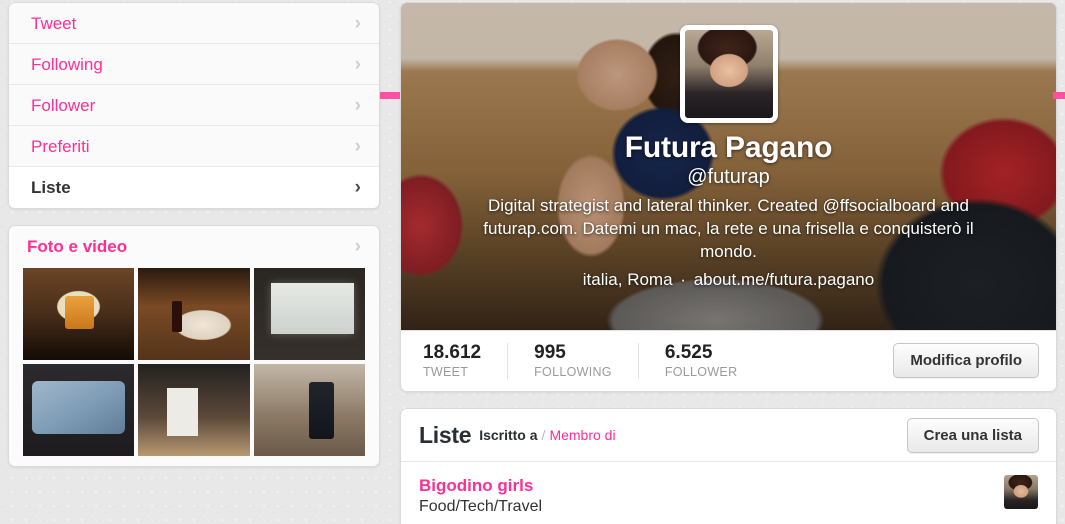 The height and width of the screenshot is (524, 1065). What do you see at coordinates (194, 23) in the screenshot?
I see `sidebar-item-tweet: Tweet ›` at bounding box center [194, 23].